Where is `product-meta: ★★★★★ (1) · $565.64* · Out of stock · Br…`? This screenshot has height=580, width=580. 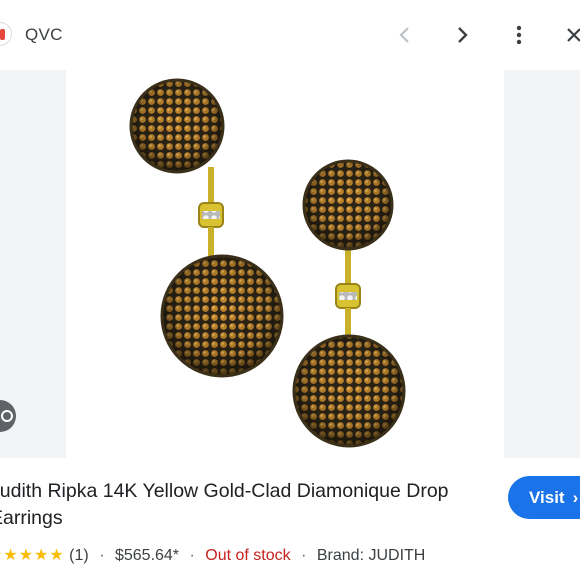
product-meta: ★★★★★ (1) · $565.64* · Out of stock · Br… is located at coordinates (212, 555).